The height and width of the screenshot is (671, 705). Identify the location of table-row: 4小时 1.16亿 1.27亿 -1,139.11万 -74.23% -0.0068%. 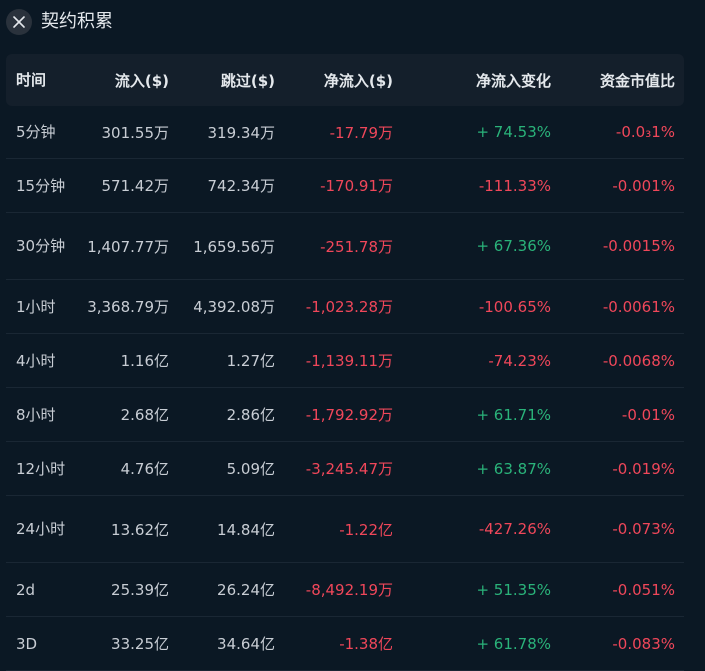
(345, 361).